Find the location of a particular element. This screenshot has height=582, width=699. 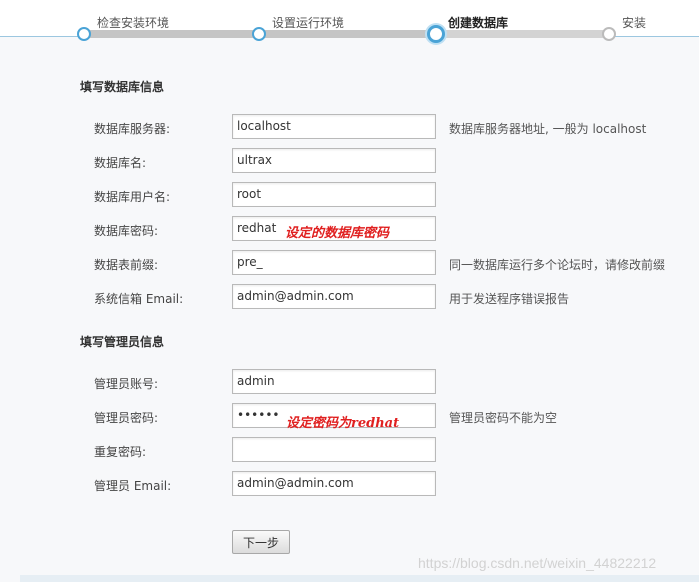

db-name-row: 数据库名: ultrax is located at coordinates (349, 161).